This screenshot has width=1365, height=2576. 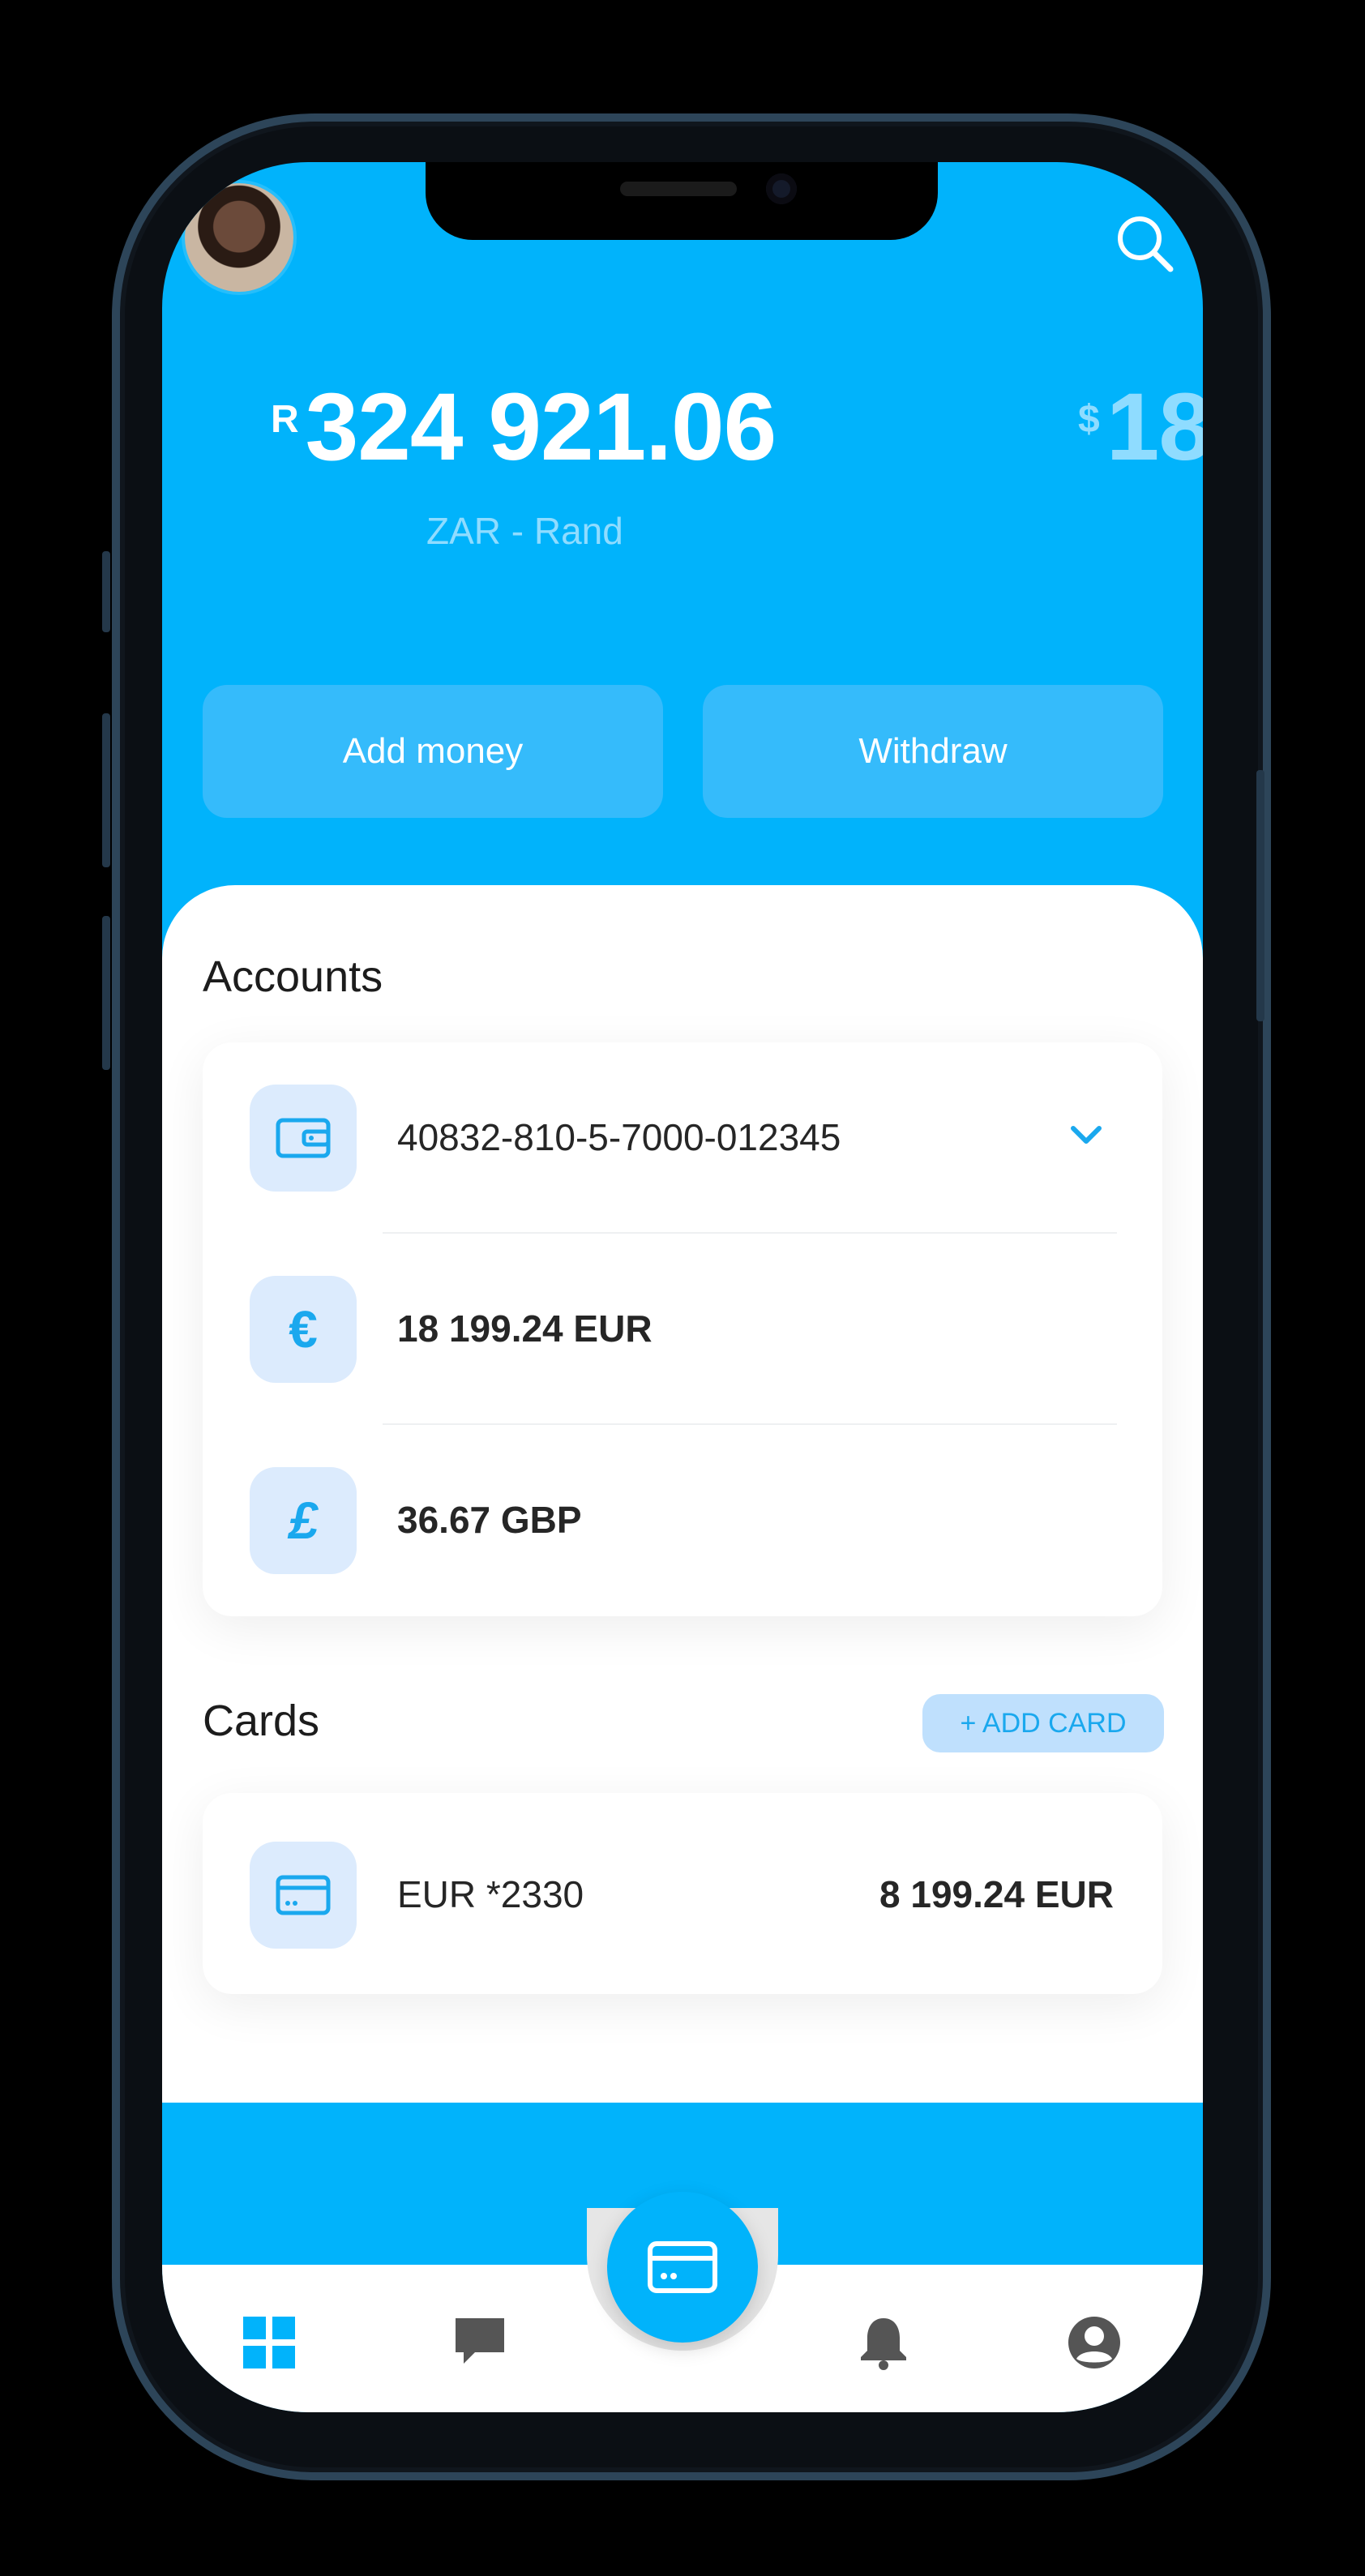 I want to click on balance-zar: R 324 921.06, so click(x=524, y=427).